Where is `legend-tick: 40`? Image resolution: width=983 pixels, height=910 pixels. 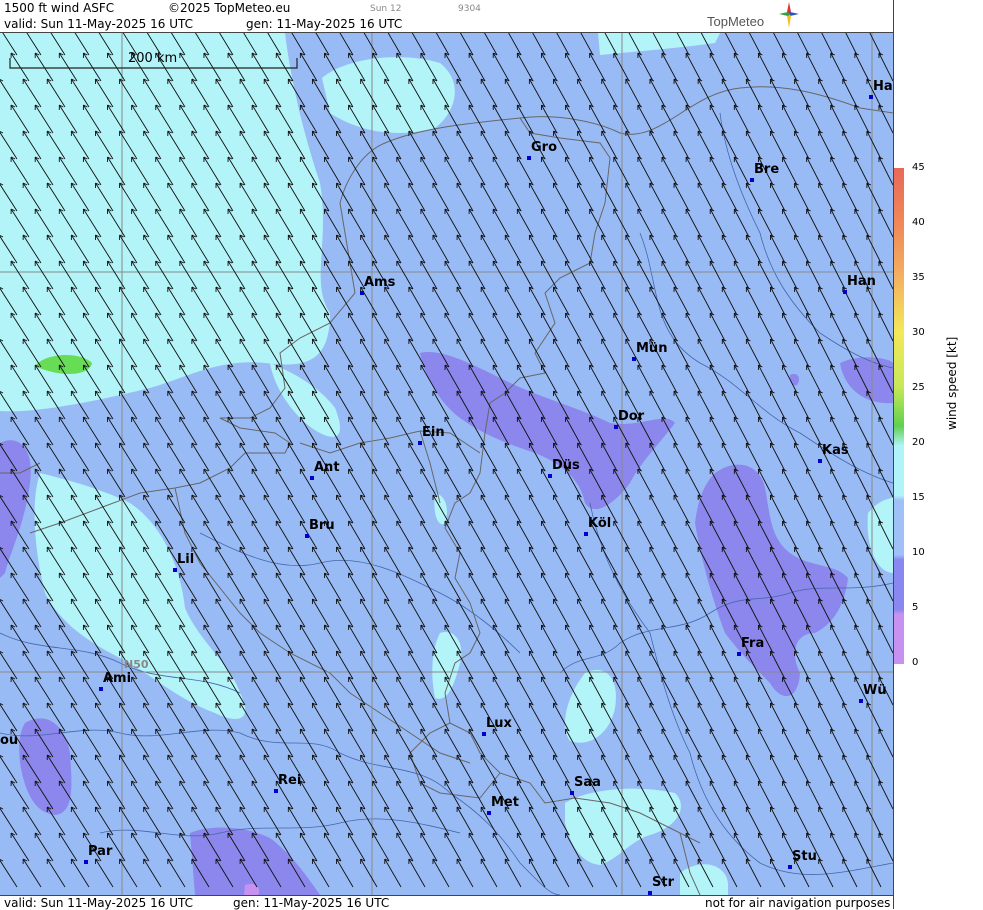 legend-tick: 40 is located at coordinates (918, 222).